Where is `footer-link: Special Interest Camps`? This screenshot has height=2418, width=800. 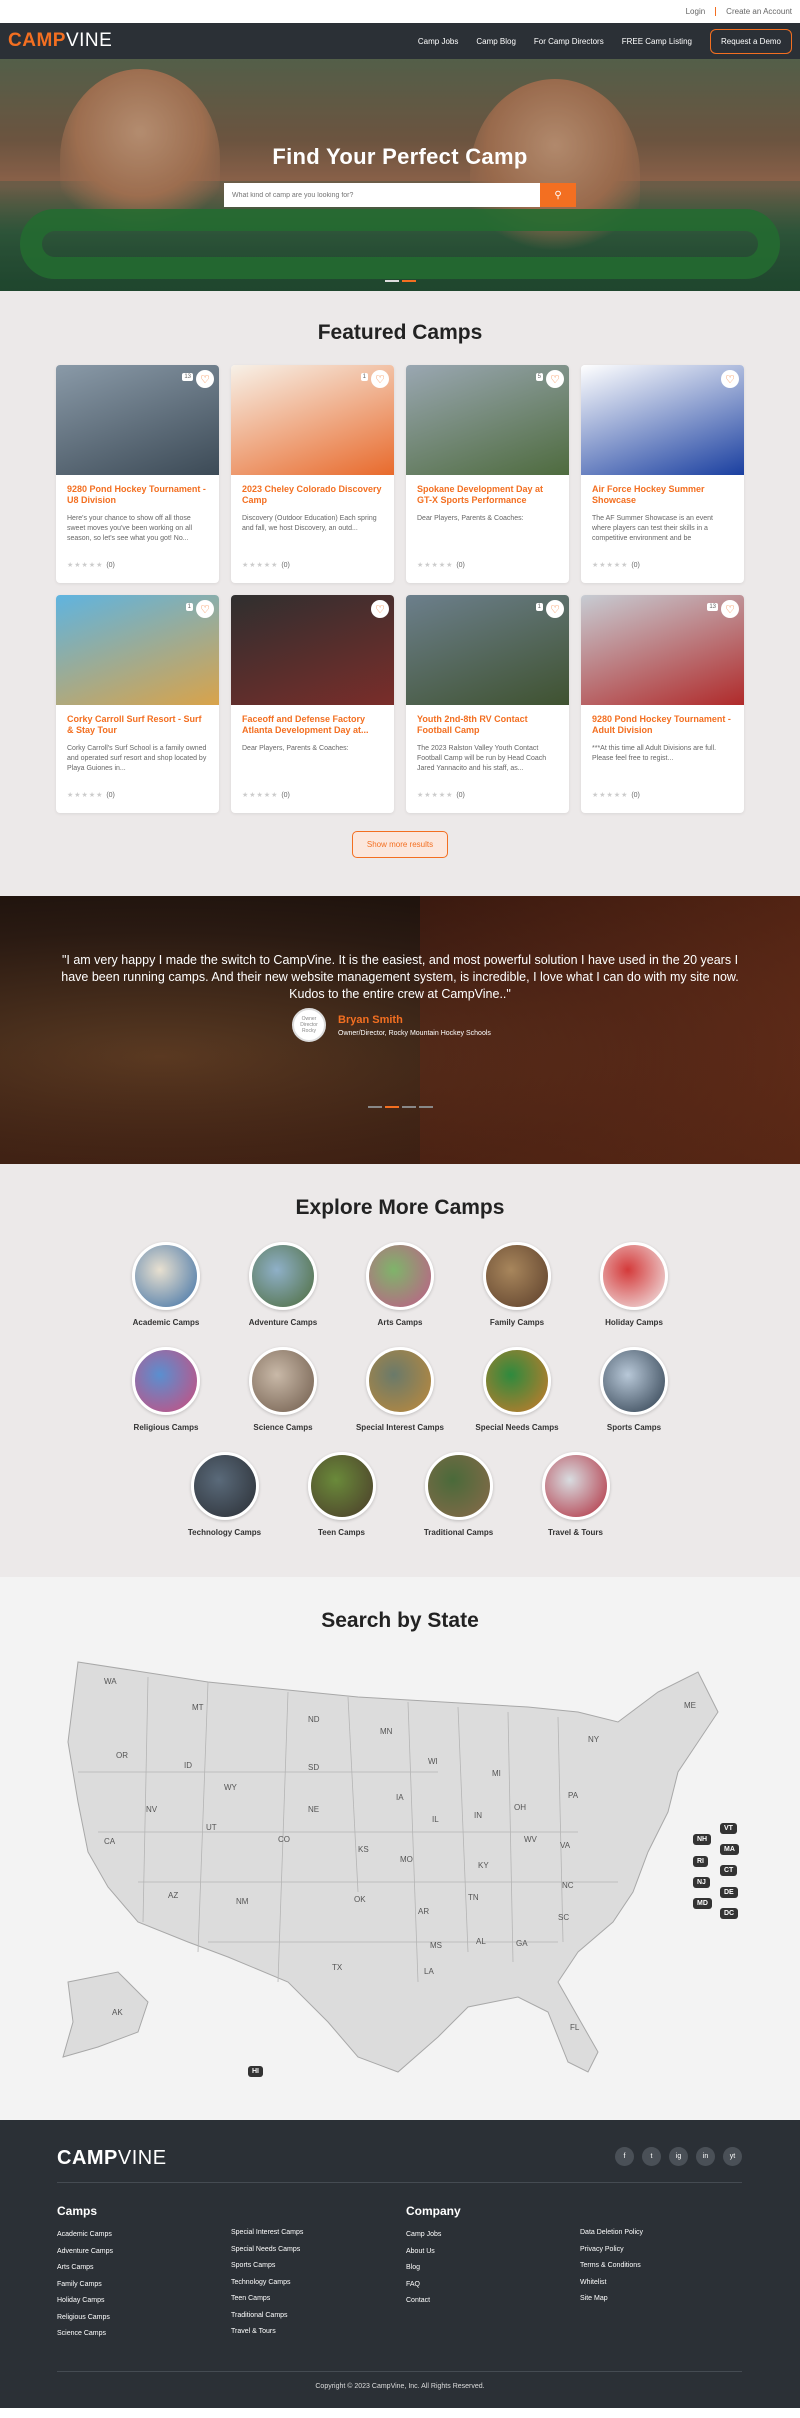 footer-link: Special Interest Camps is located at coordinates (267, 2232).